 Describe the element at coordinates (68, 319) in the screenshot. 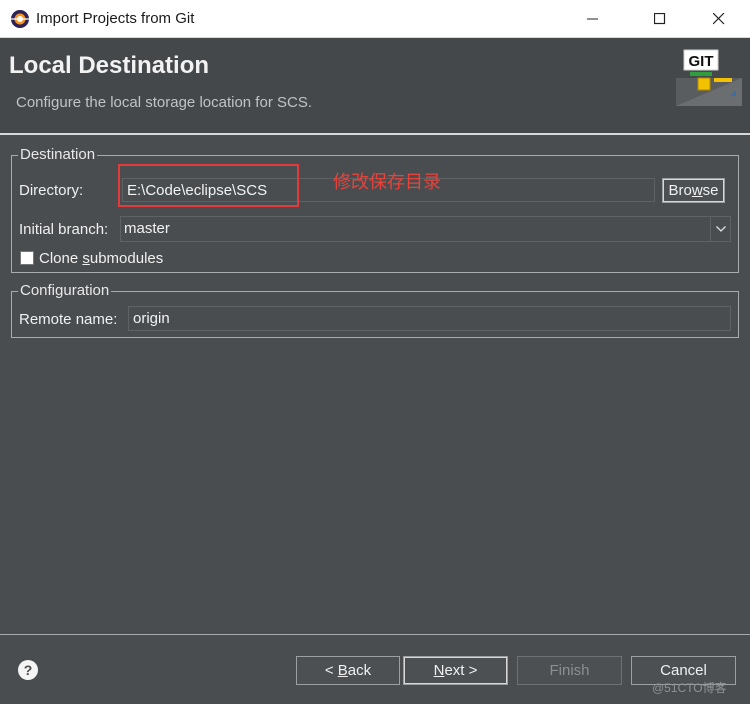

I see `remote-name-label: Remote name:` at that location.